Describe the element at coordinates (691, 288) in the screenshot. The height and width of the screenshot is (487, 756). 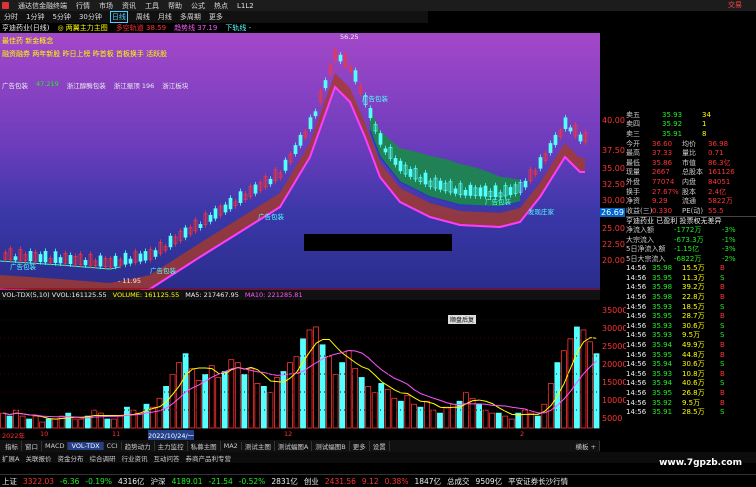
I see `tick-row: 14:56 35.98 39.2万 B` at that location.